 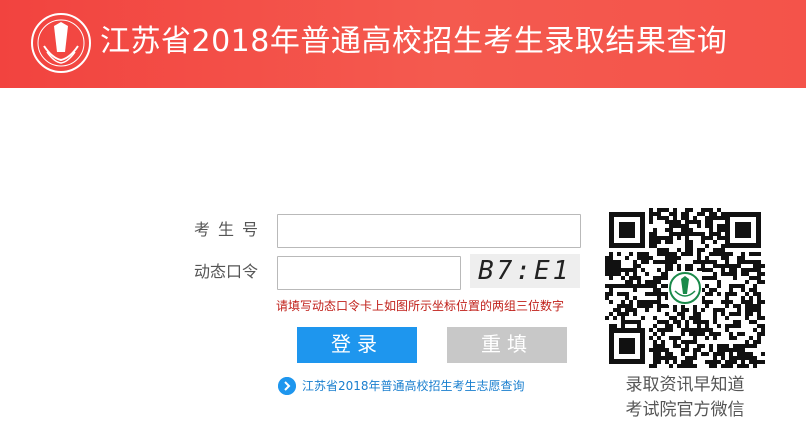 What do you see at coordinates (287, 386) in the screenshot?
I see `chevron-right-circle-icon` at bounding box center [287, 386].